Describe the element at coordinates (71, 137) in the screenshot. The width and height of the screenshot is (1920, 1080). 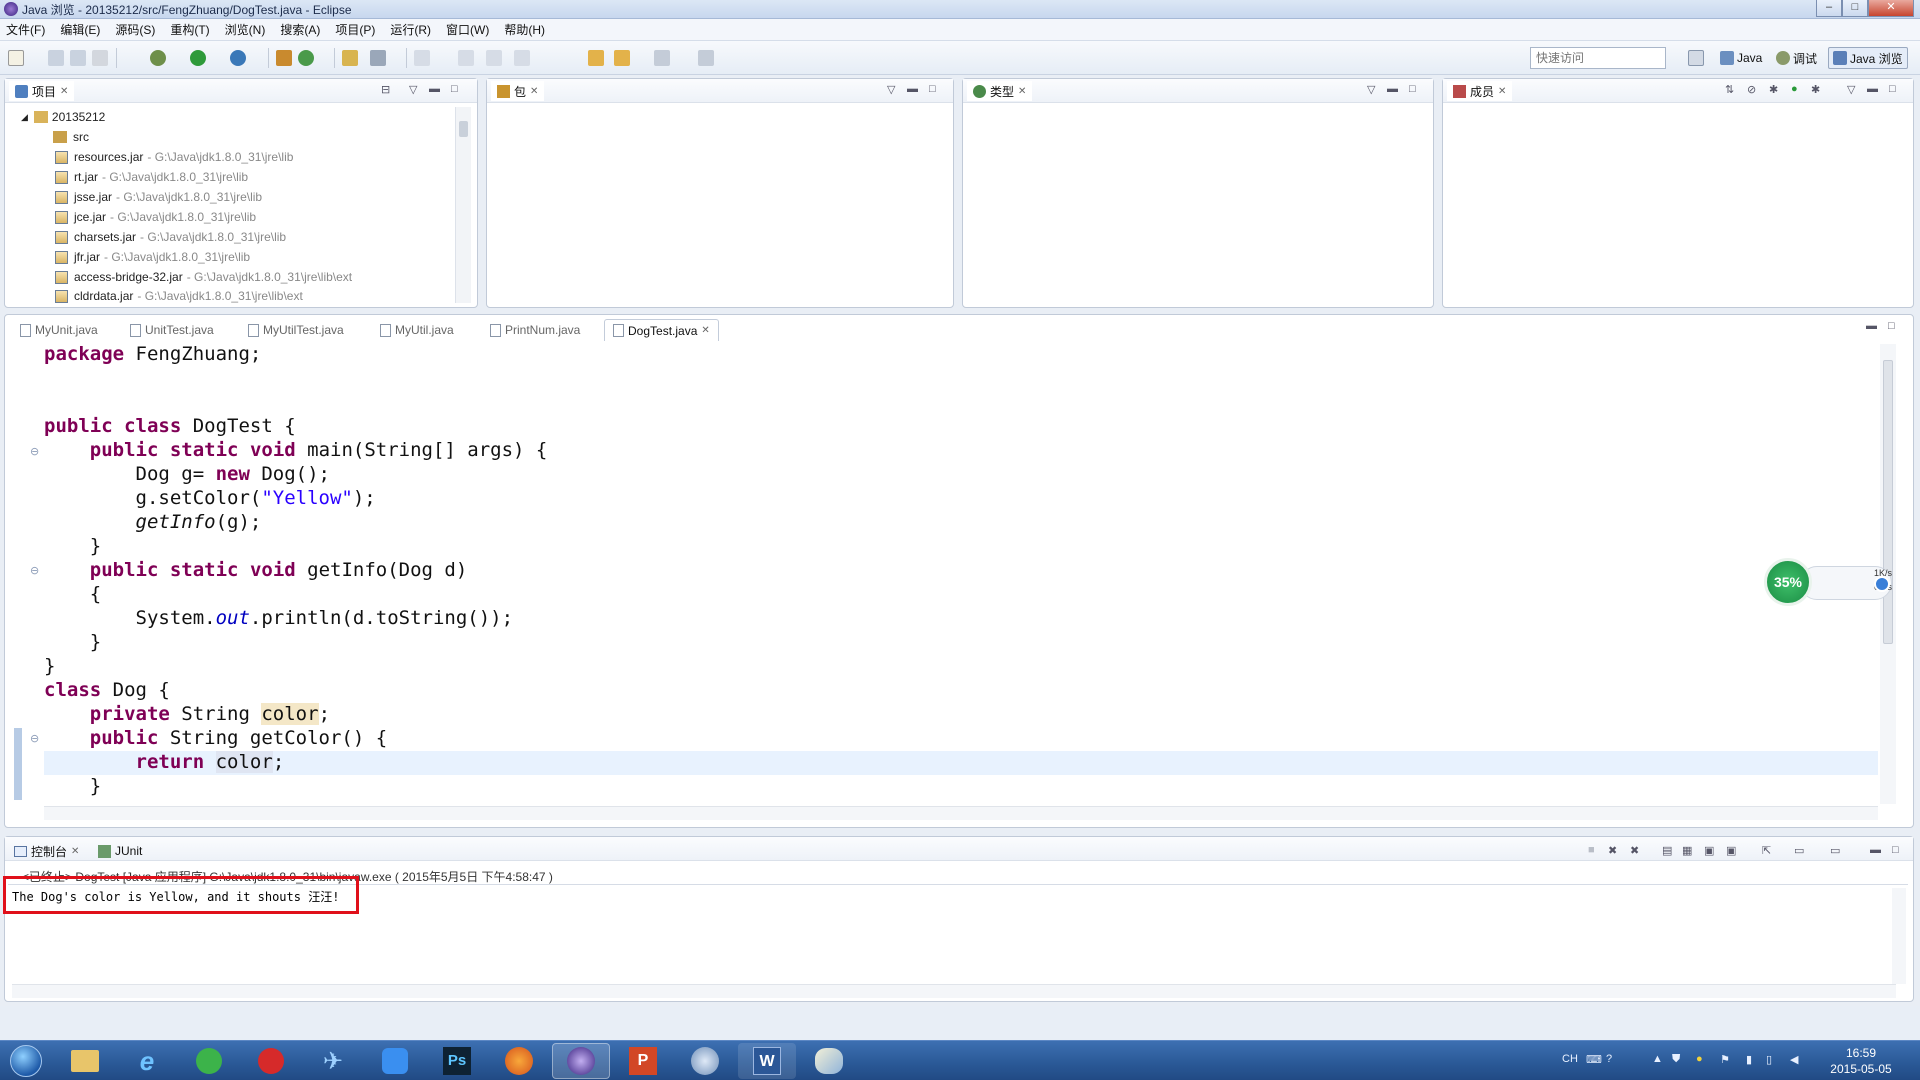
I see `tree-item-src: src` at that location.